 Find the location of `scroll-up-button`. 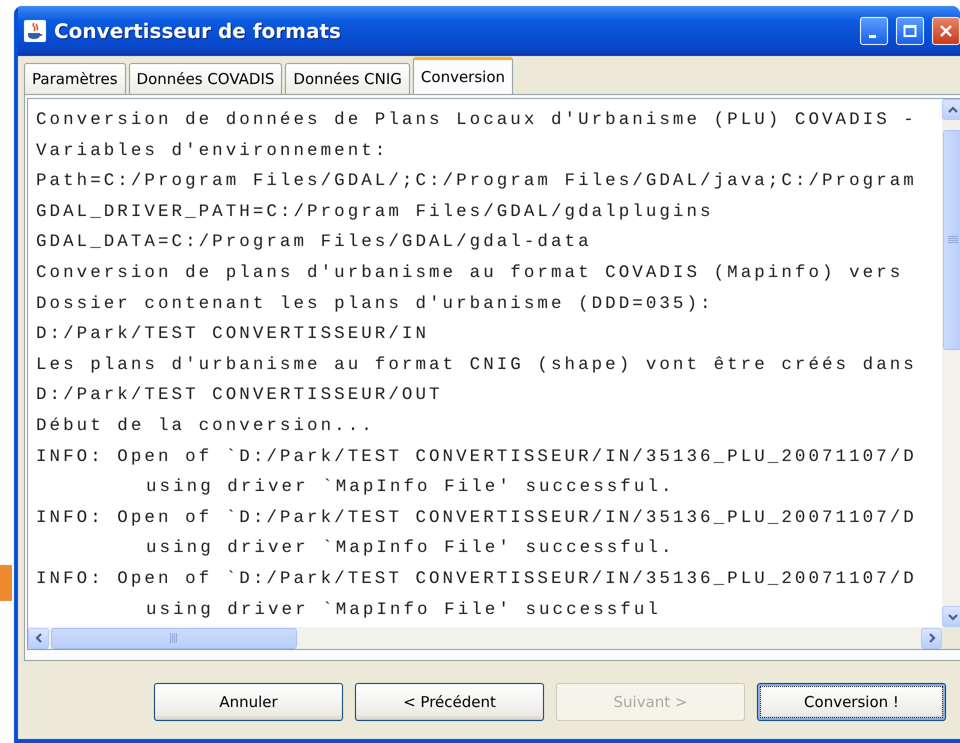

scroll-up-button is located at coordinates (951, 109).